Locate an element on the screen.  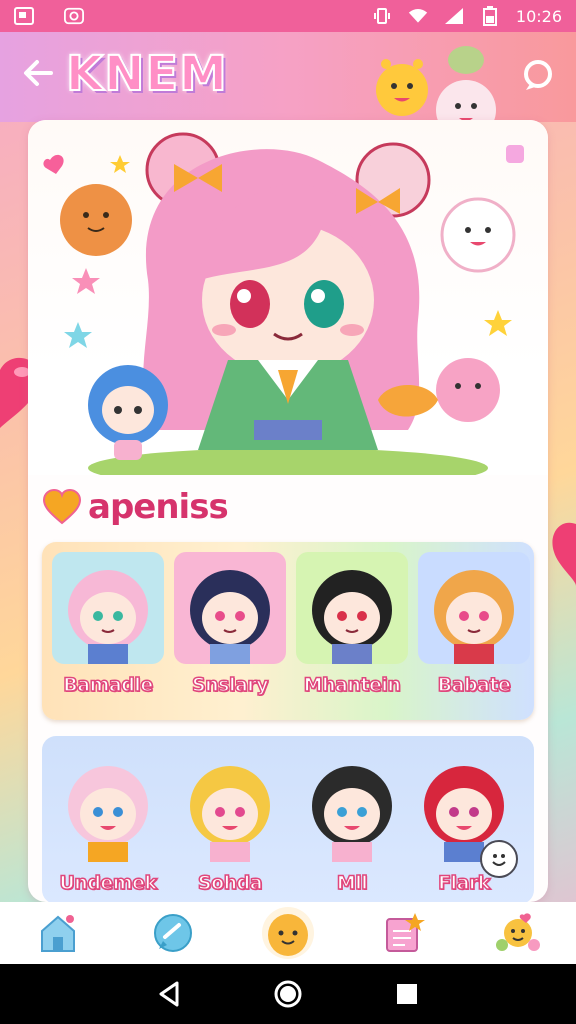
cookie-mascot-icon is located at coordinates (96, 220).